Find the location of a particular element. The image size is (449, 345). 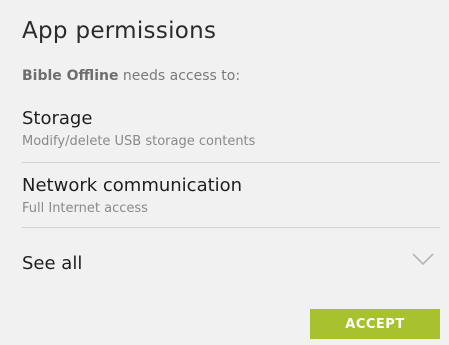

see-all-label: See all is located at coordinates (52, 263).